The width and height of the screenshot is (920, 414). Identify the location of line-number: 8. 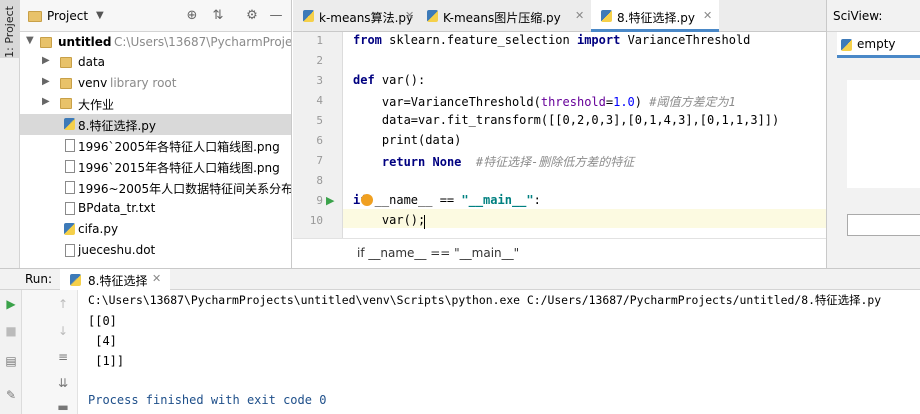
(319, 180).